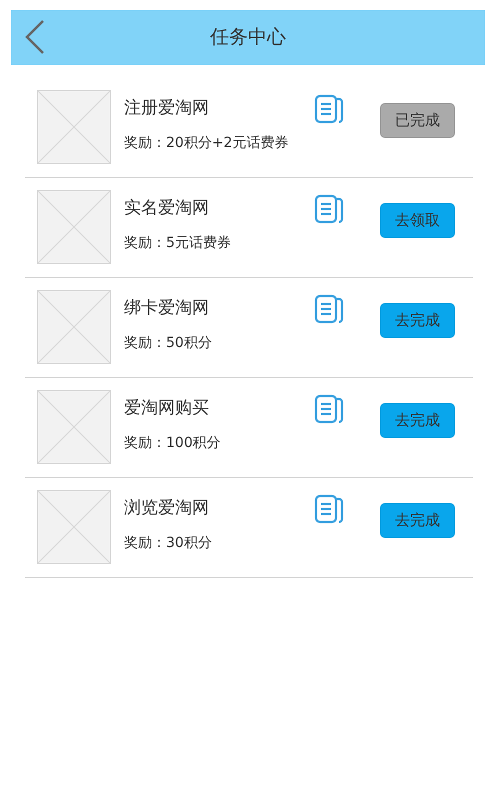 This screenshot has height=800, width=495. What do you see at coordinates (167, 108) in the screenshot?
I see `task-title: 注册爱淘网` at bounding box center [167, 108].